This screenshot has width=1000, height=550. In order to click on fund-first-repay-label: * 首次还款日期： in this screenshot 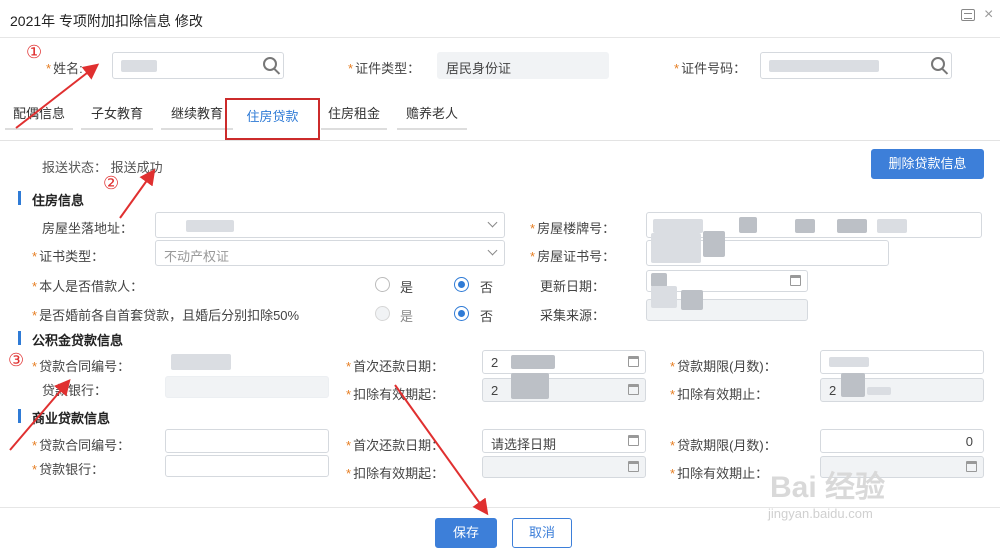, I will do `click(395, 366)`.